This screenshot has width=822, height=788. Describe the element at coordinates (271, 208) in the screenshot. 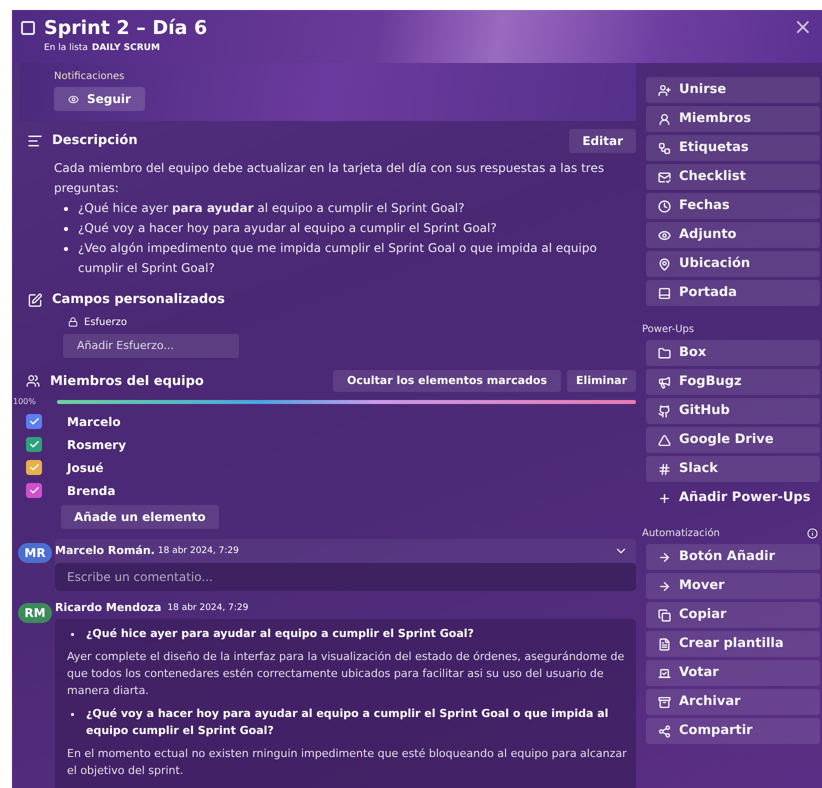

I see `description-bullet: ¿Qué hice ayer para ayudar al equipo a cumplir el Sprint Goal?` at that location.